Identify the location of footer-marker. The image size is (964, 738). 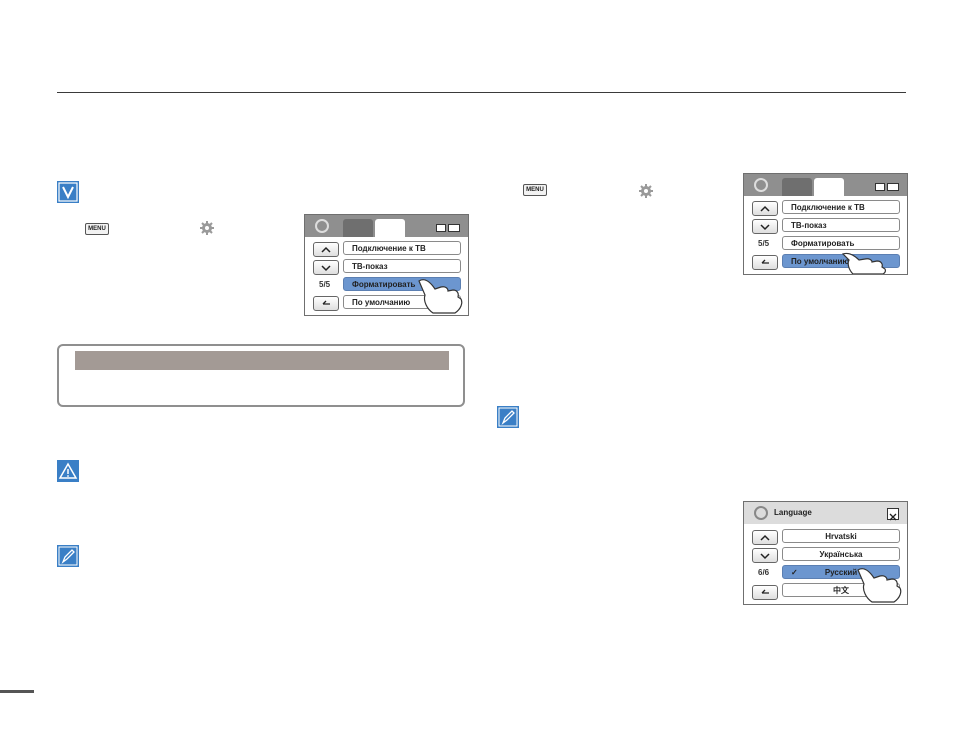
(17, 691).